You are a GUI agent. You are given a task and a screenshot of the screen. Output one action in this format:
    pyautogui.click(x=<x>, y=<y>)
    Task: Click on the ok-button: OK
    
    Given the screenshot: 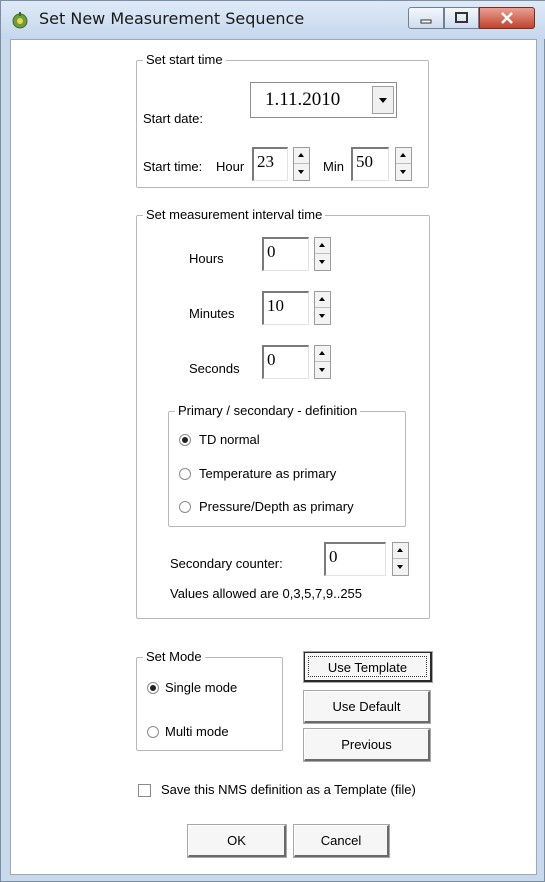 What is the action you would take?
    pyautogui.click(x=237, y=841)
    